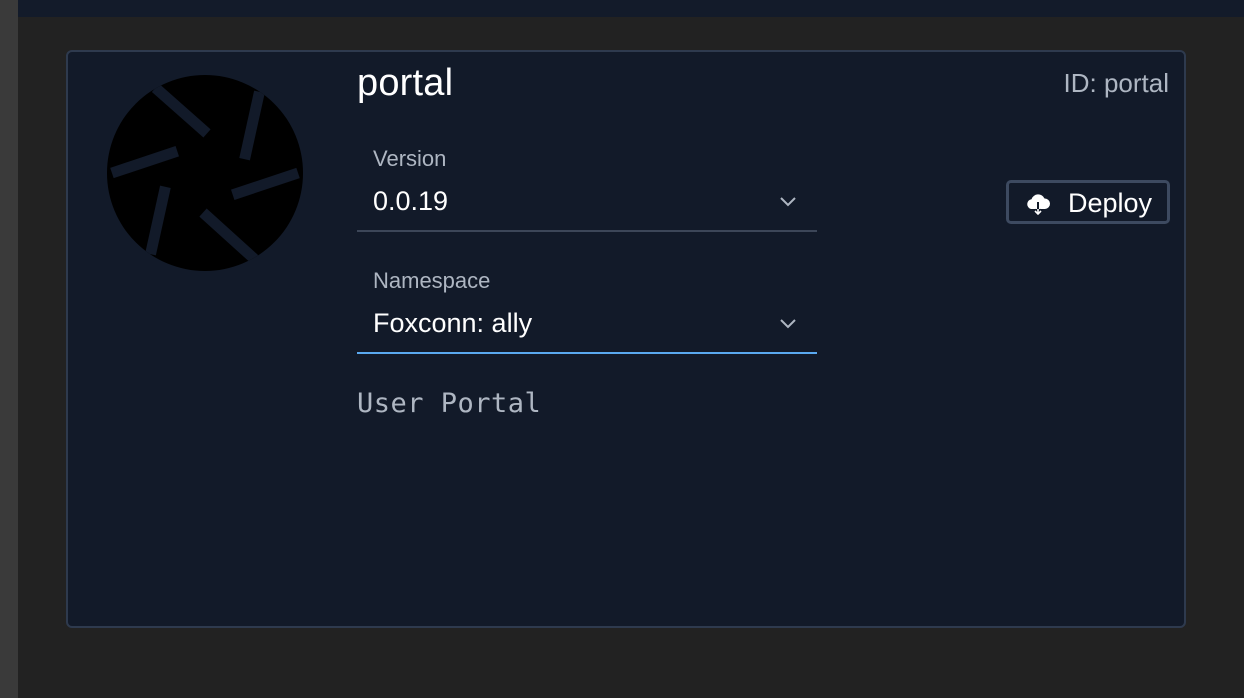  I want to click on namespace-label: Namespace, so click(432, 280).